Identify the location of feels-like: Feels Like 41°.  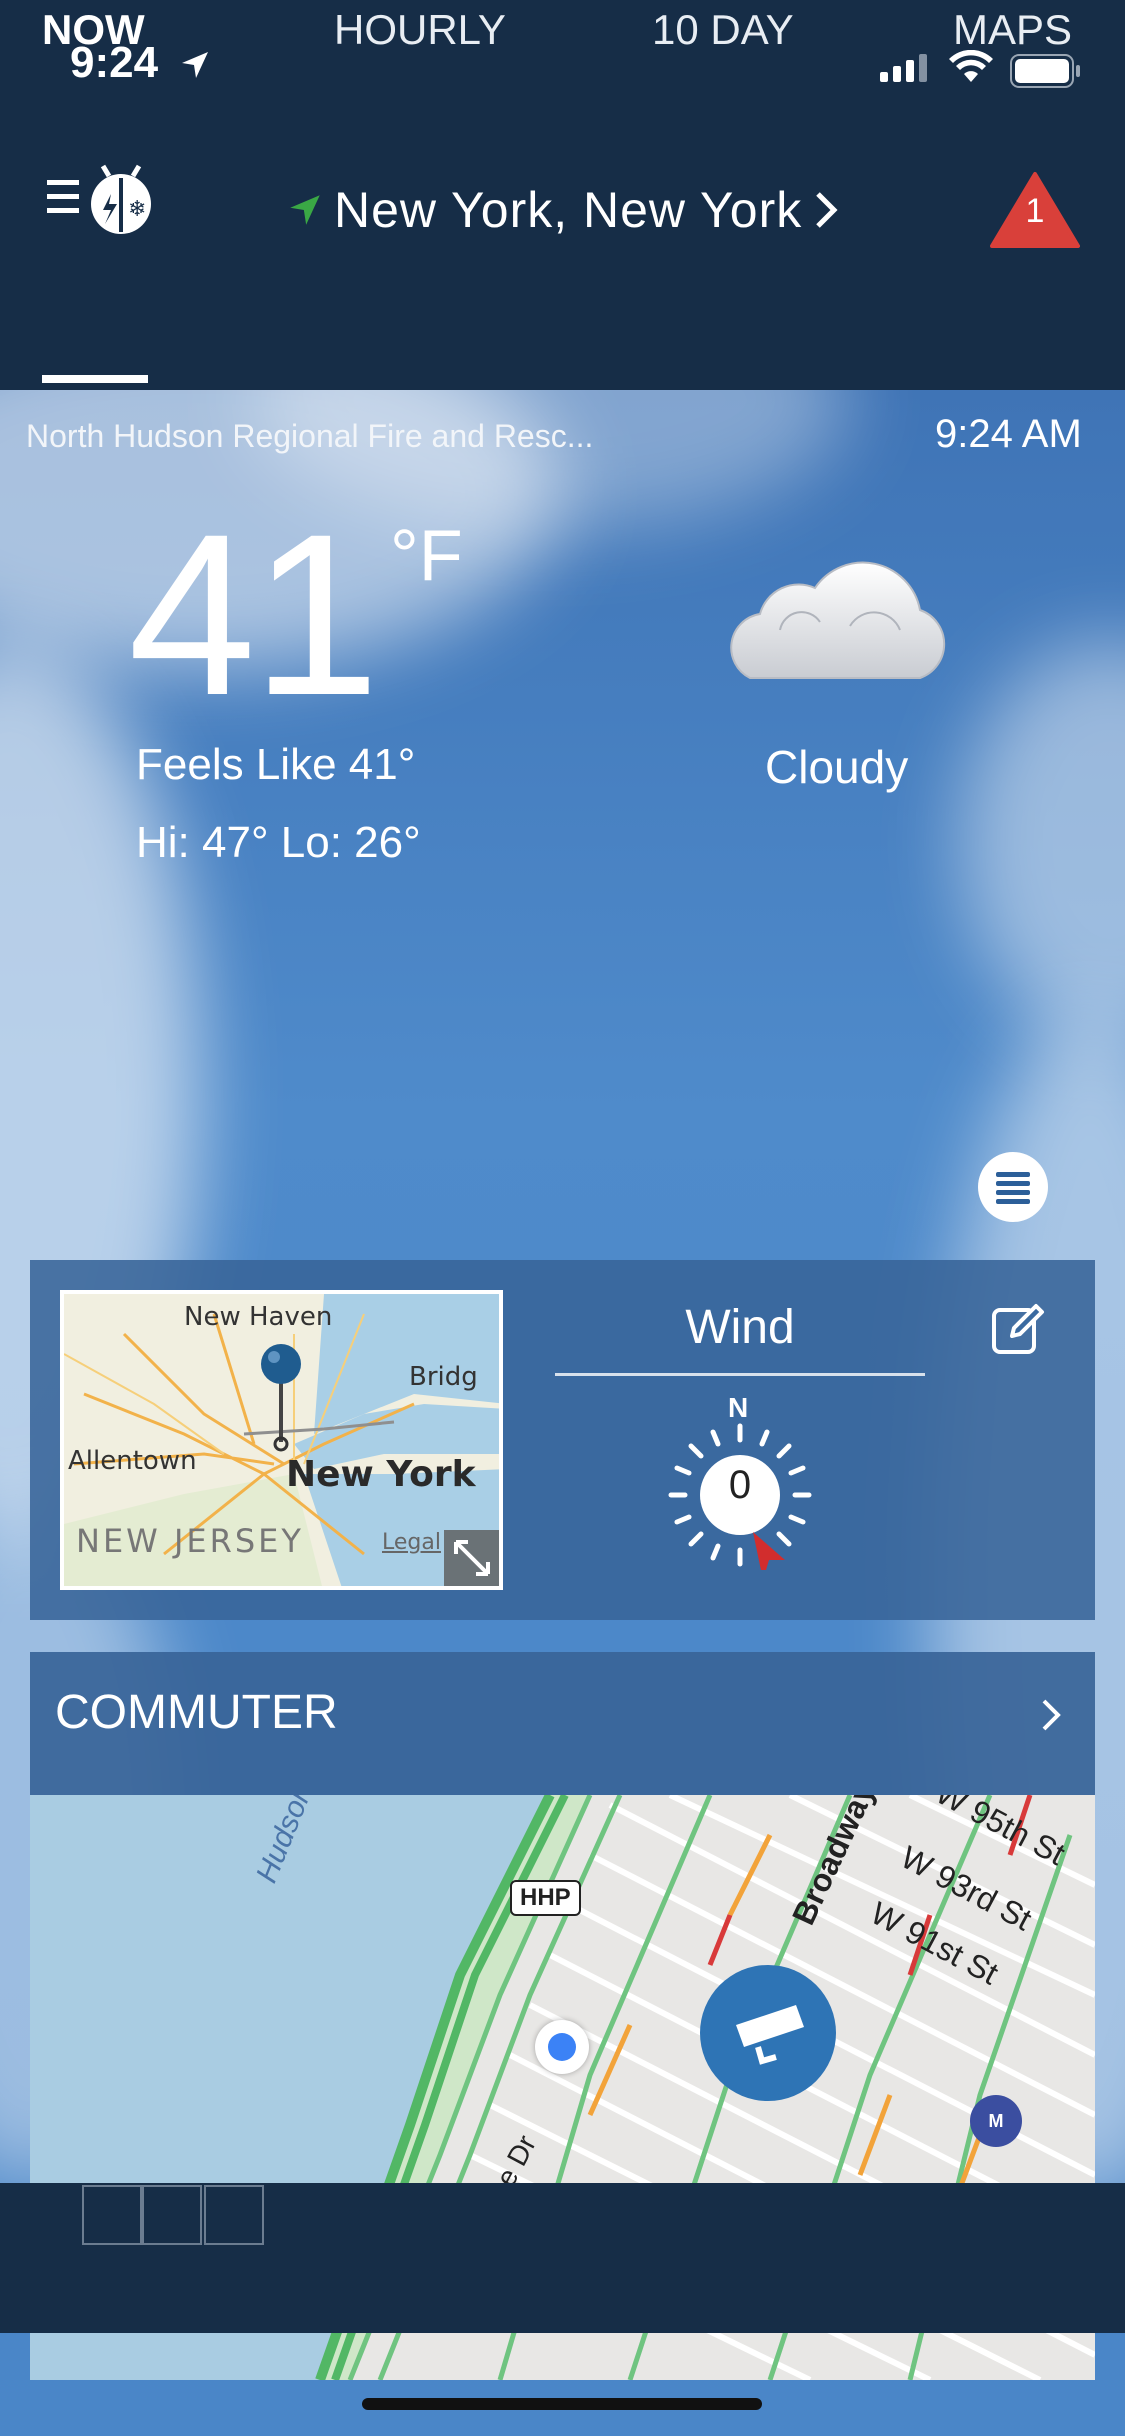
(276, 764).